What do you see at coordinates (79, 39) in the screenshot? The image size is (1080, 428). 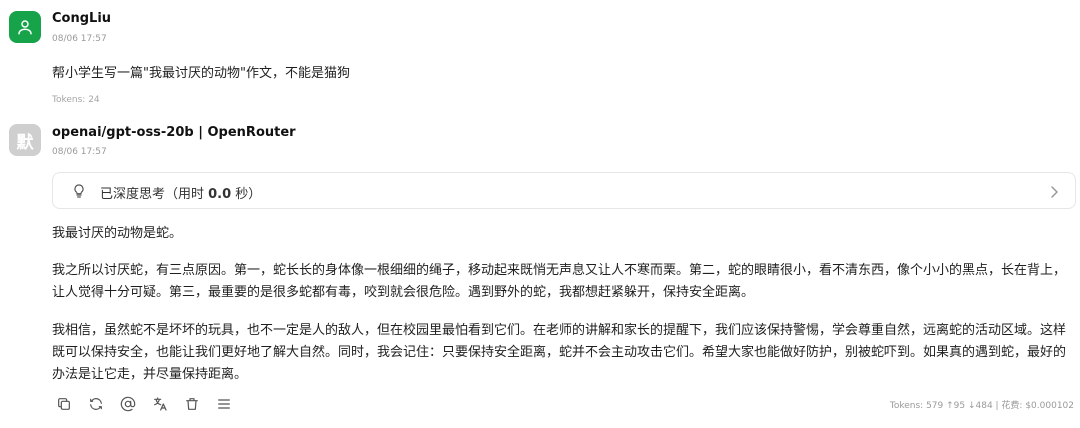 I see `user-message-time: 08/06 17:57` at bounding box center [79, 39].